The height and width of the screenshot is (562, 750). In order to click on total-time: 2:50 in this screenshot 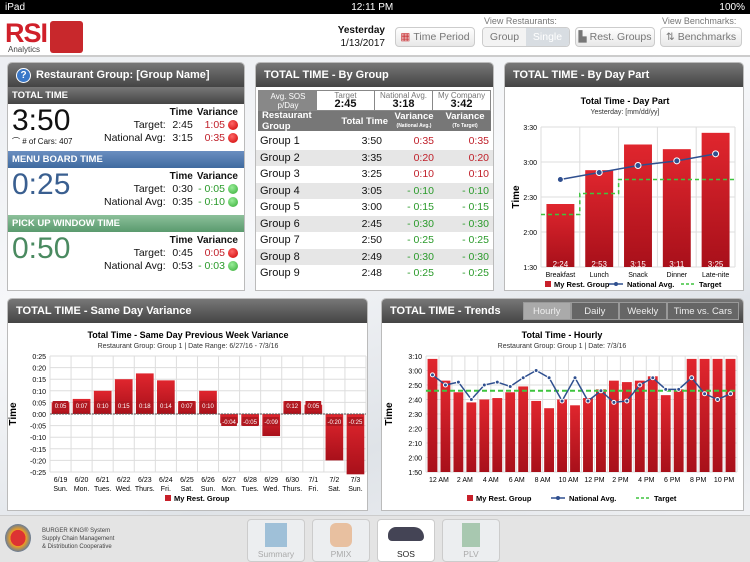, I will do `click(371, 240)`.